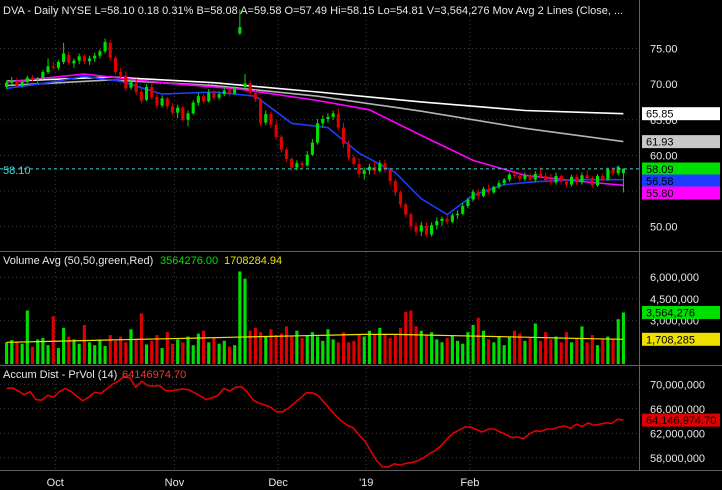 The width and height of the screenshot is (722, 490). I want to click on price-tick-label: 70.00, so click(664, 85).